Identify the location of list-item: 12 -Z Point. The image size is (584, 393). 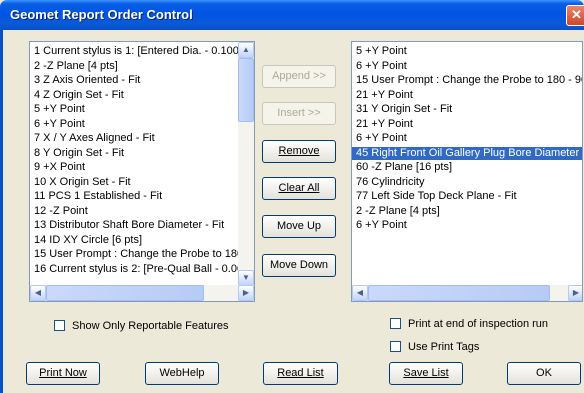
(134, 211).